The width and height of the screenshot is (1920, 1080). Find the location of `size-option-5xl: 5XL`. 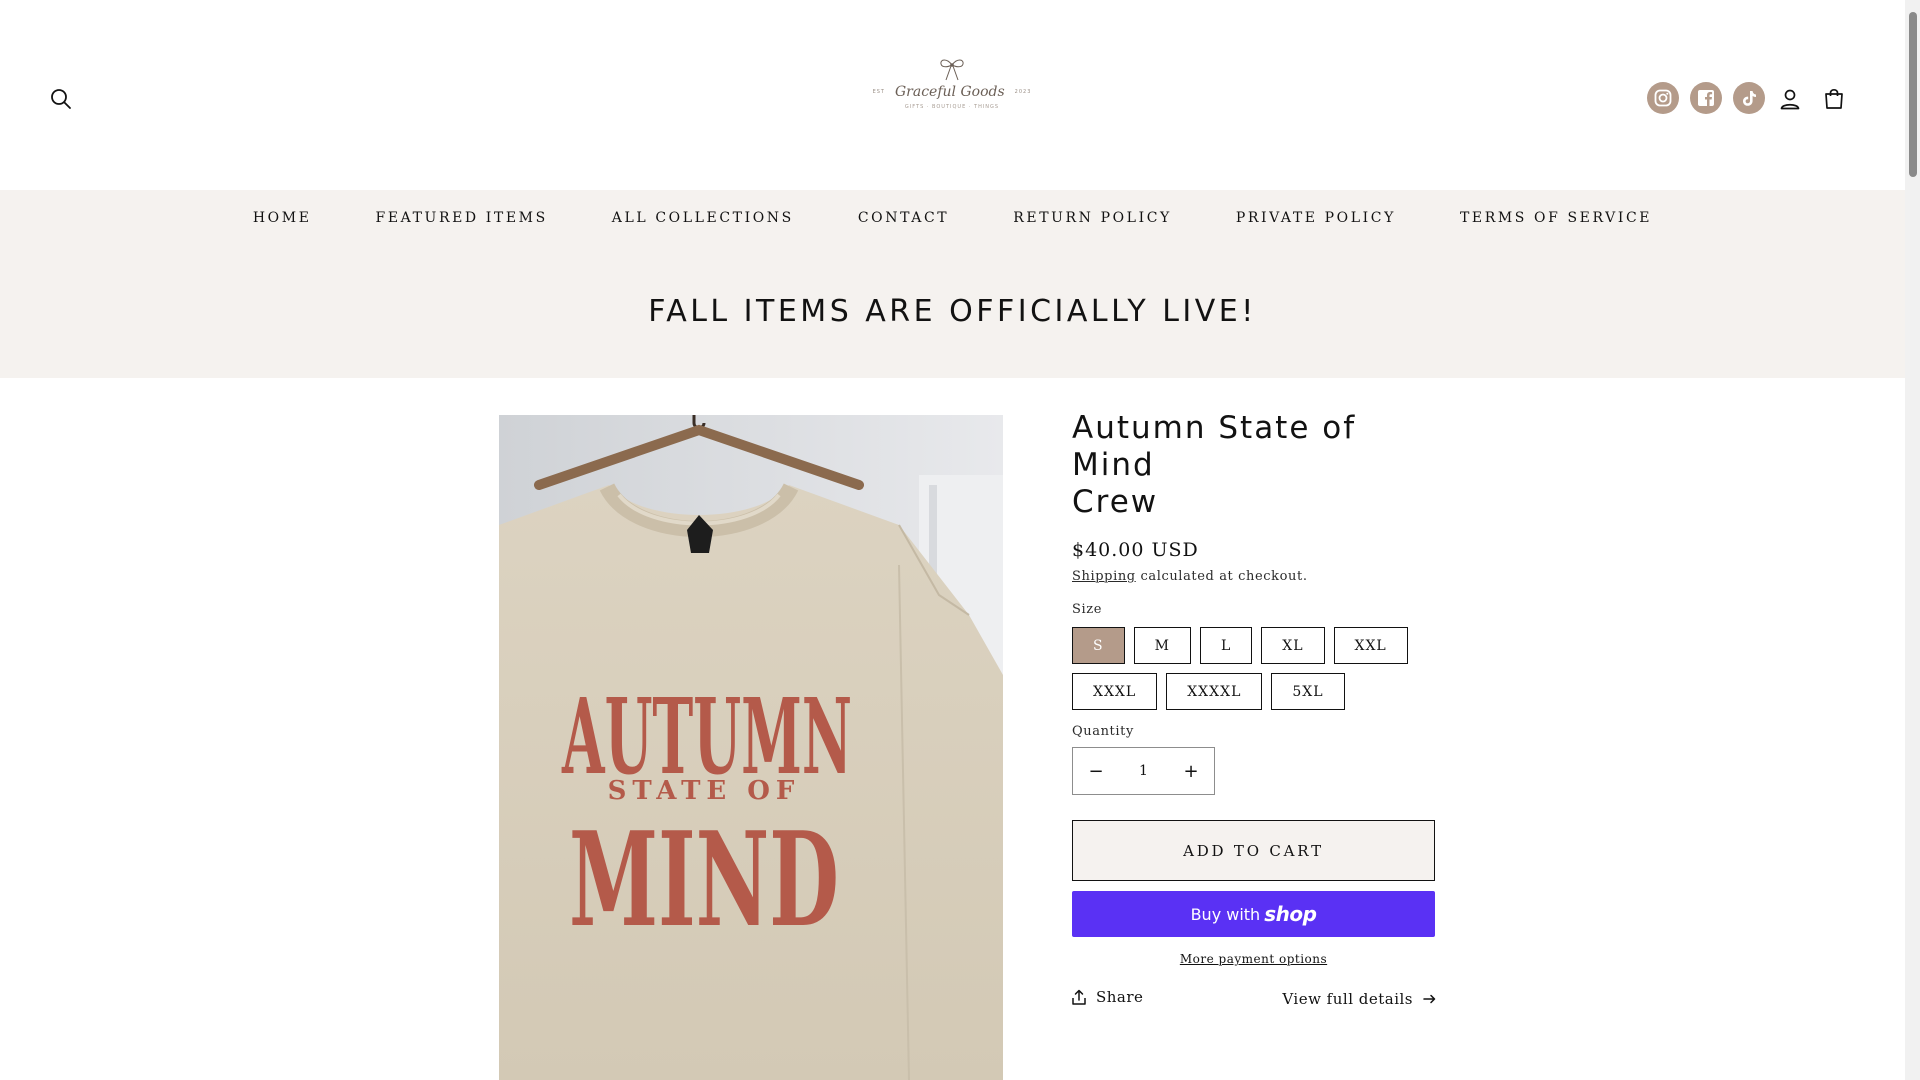

size-option-5xl: 5XL is located at coordinates (1308, 691).